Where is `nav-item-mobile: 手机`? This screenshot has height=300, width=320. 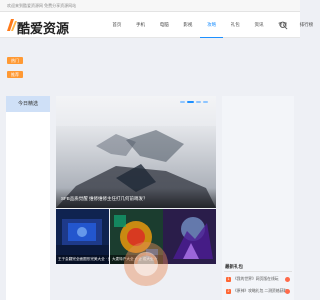 nav-item-mobile: 手机 is located at coordinates (141, 25).